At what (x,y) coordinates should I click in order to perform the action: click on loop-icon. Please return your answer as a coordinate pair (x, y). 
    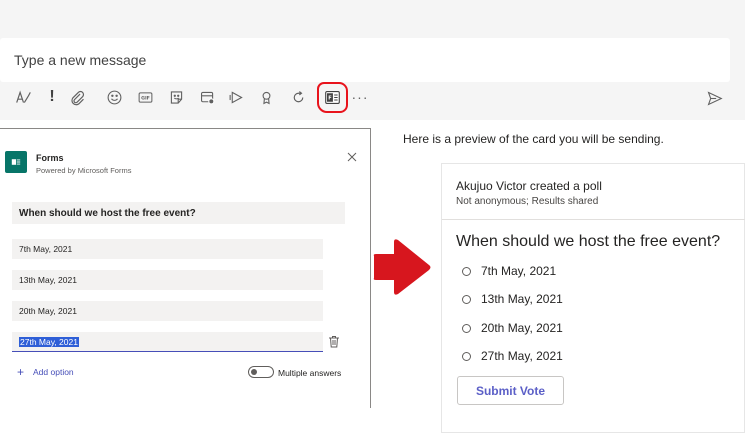
    Looking at the image, I should click on (298, 97).